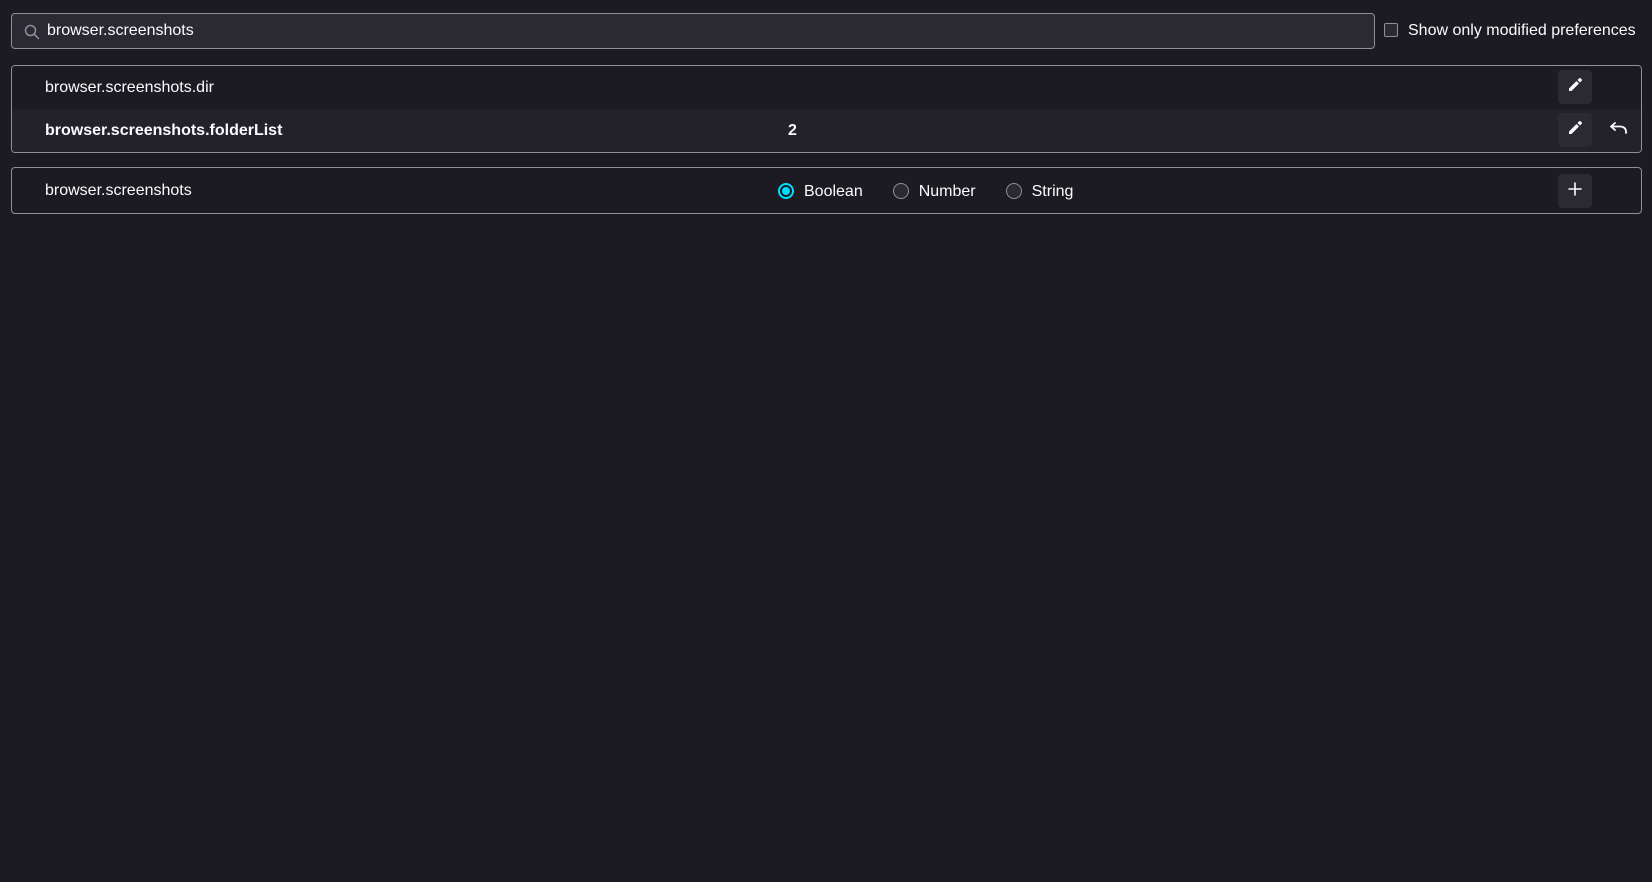  Describe the element at coordinates (900, 190) in the screenshot. I see `radio-number` at that location.